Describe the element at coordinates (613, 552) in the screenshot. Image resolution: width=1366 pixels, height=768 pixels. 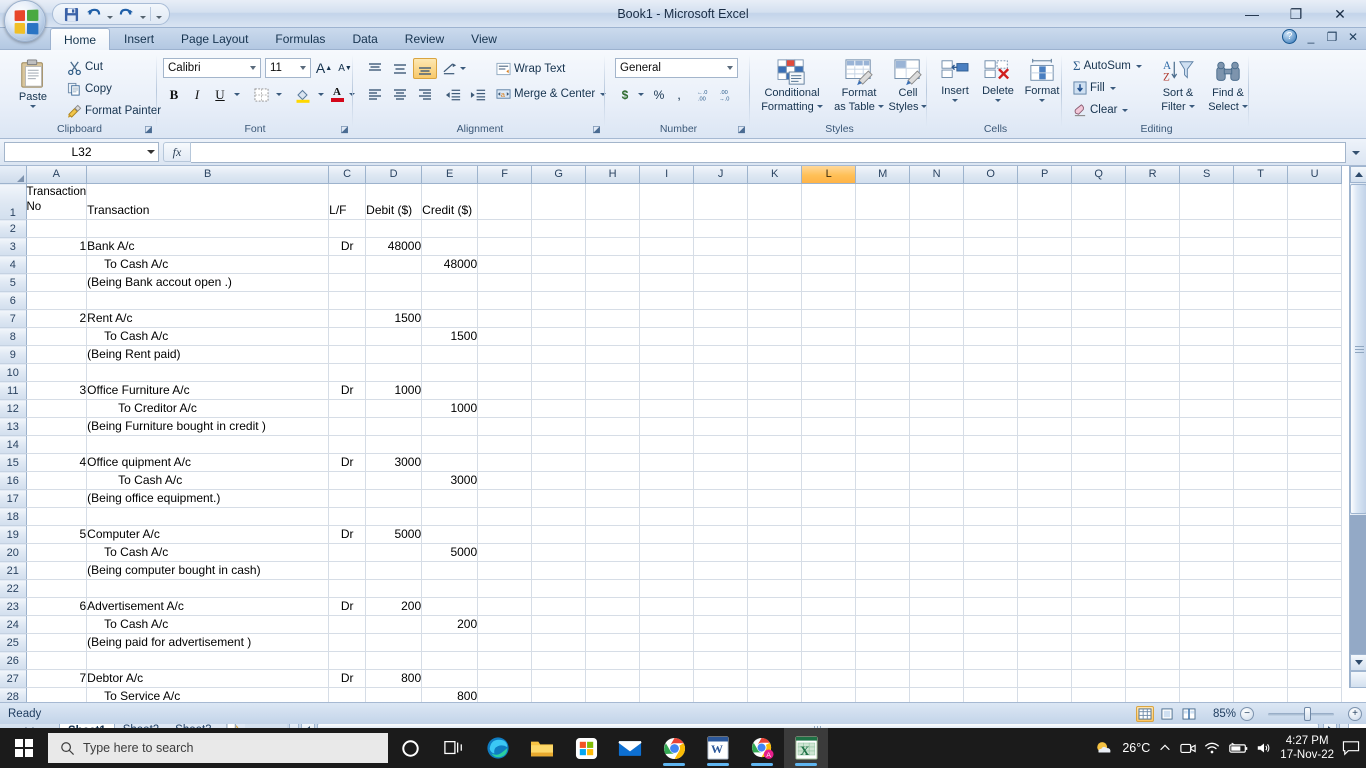
I see `cell-H20` at that location.